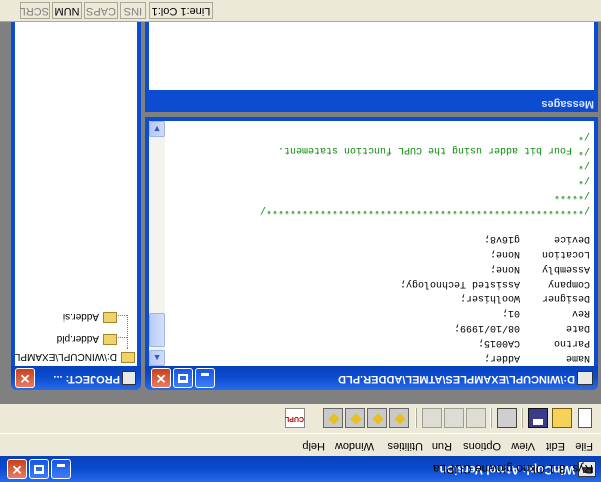  I want to click on maximize-button, so click(39, 469).